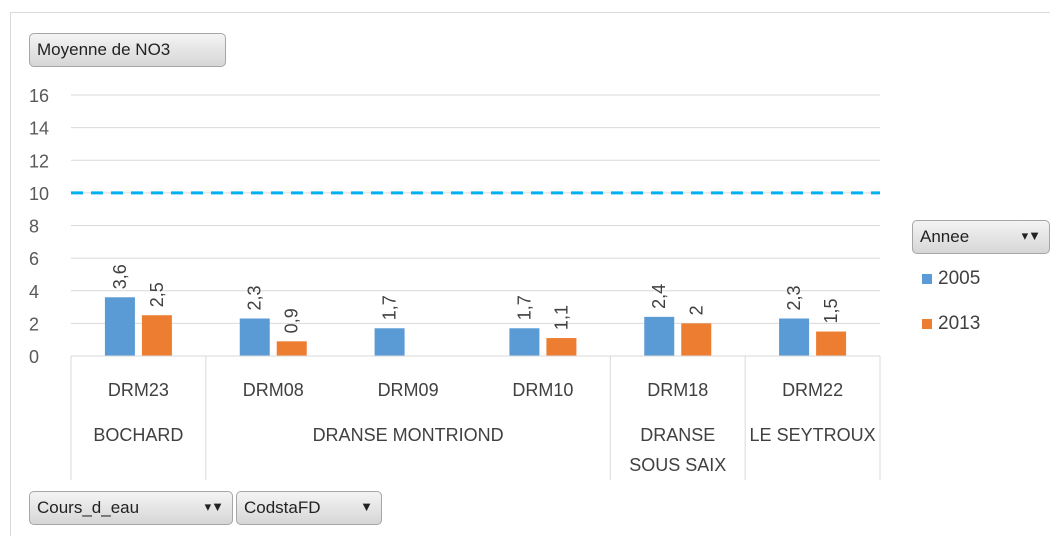  What do you see at coordinates (831, 343) in the screenshot?
I see `bar-2013-DRM22` at bounding box center [831, 343].